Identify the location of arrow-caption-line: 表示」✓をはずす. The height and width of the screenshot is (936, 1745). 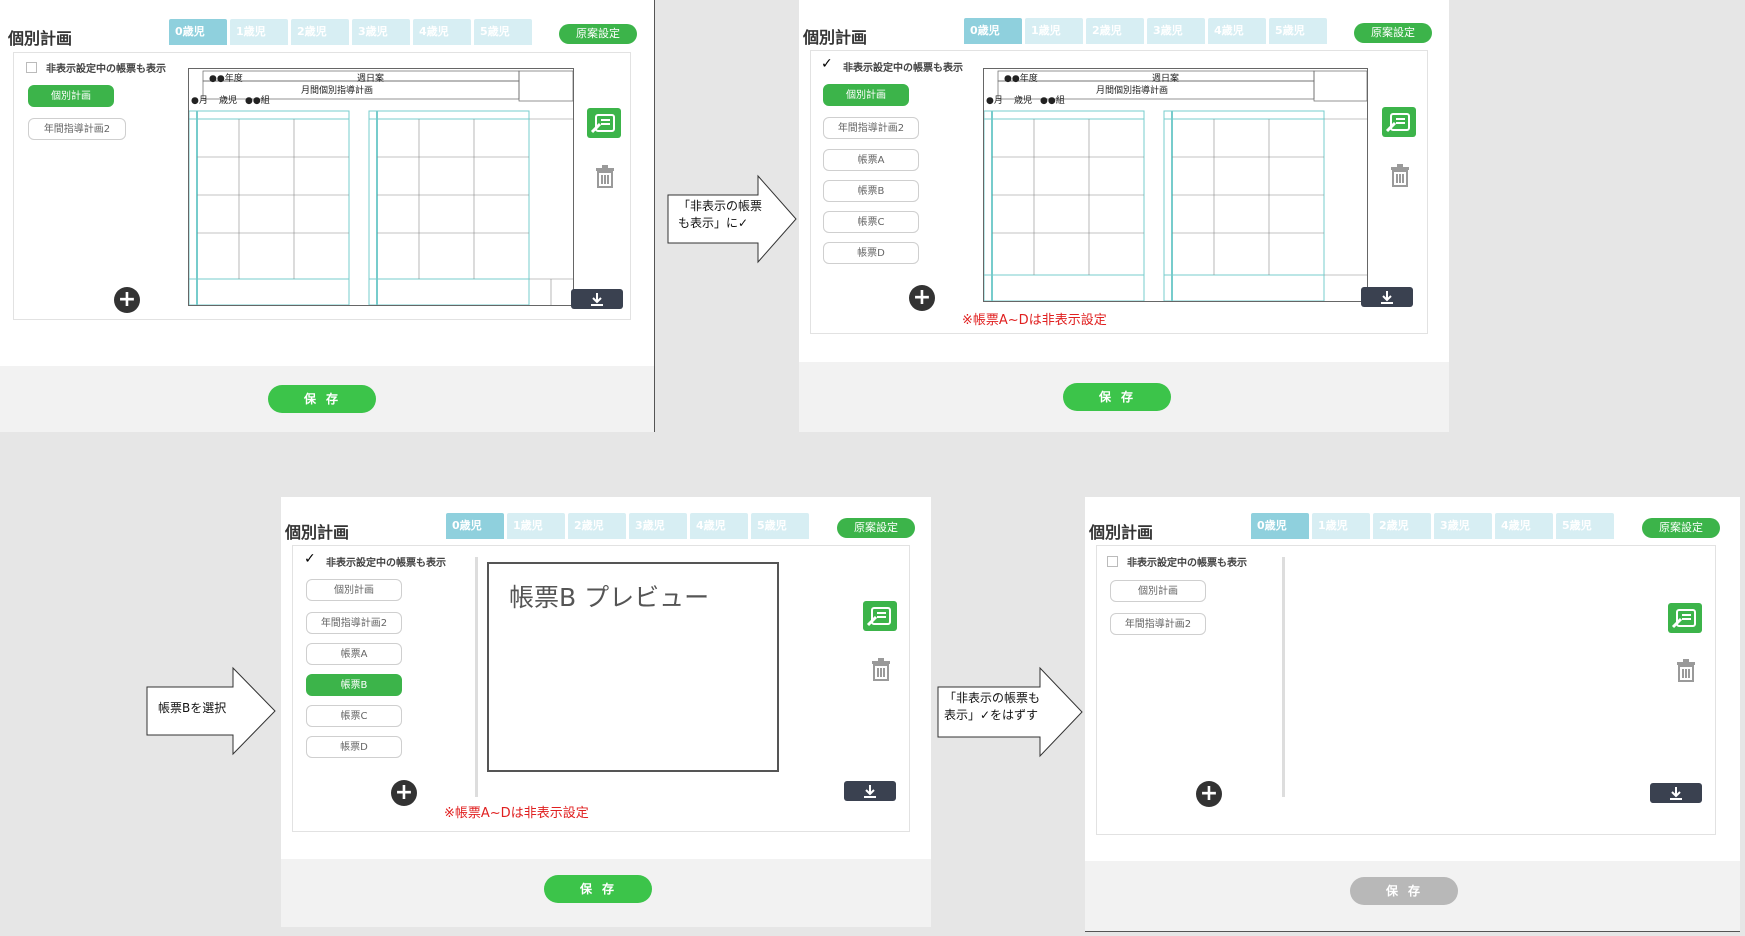
(991, 715).